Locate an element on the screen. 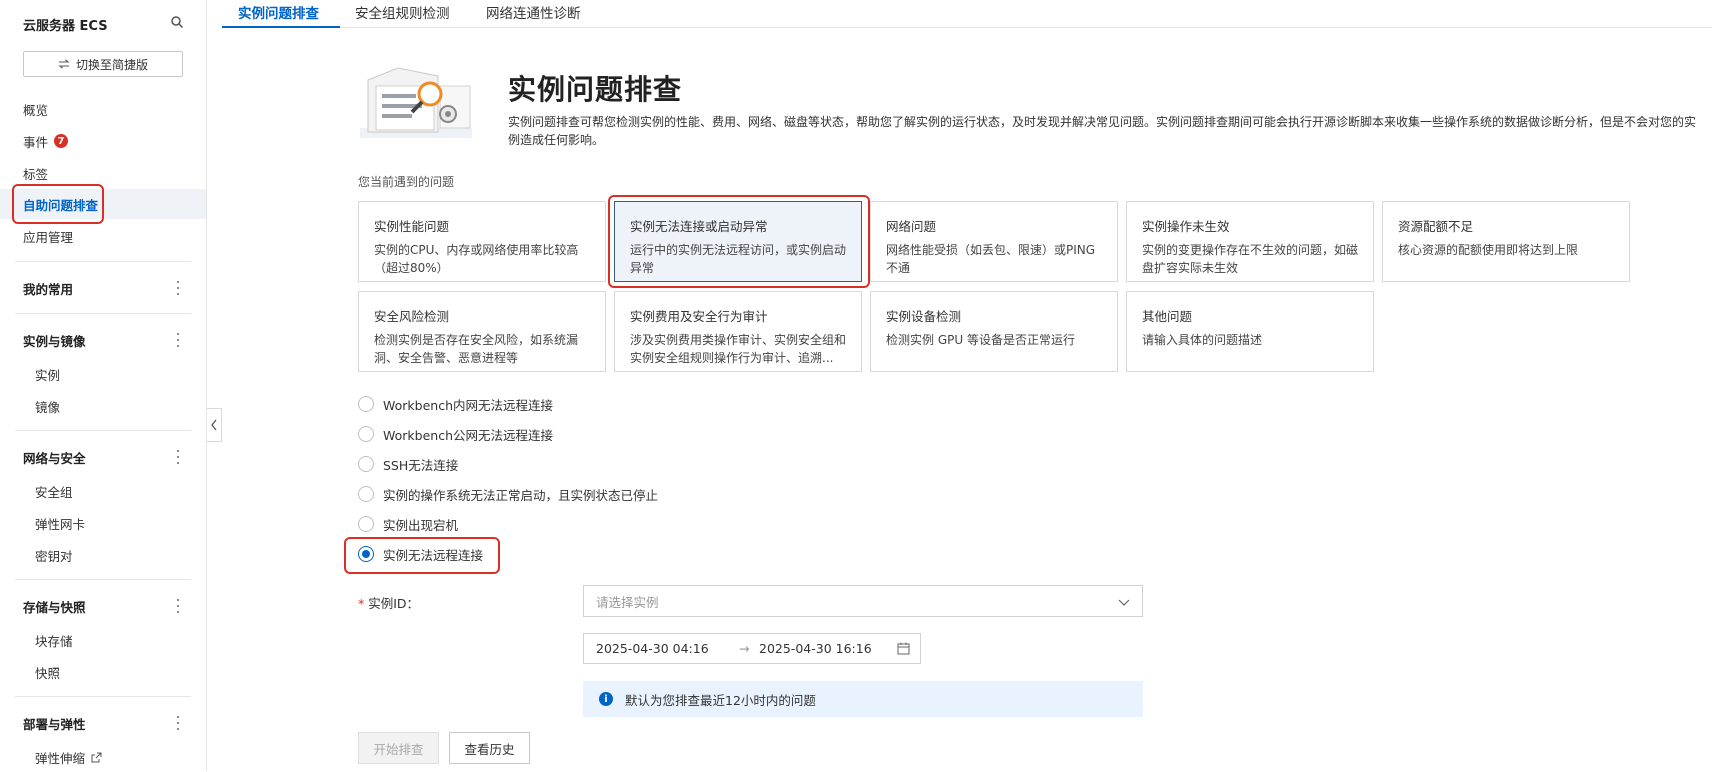 The height and width of the screenshot is (772, 1712). sidebar-item-eni: 弹性网卡 is located at coordinates (103, 523).